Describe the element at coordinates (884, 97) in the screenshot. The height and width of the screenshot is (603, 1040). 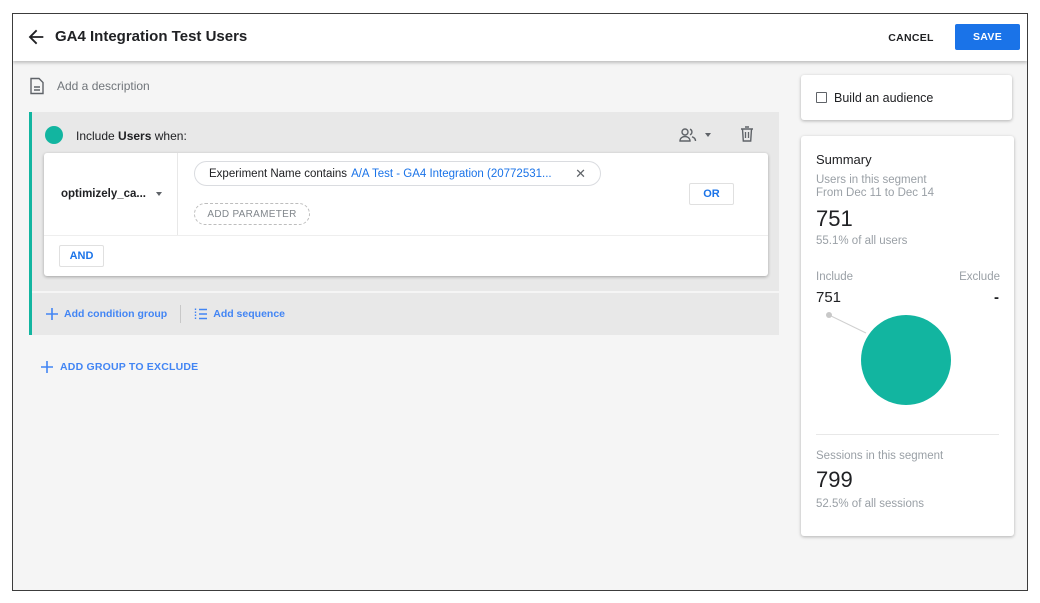
I see `build-audience-label: Build an audience` at that location.